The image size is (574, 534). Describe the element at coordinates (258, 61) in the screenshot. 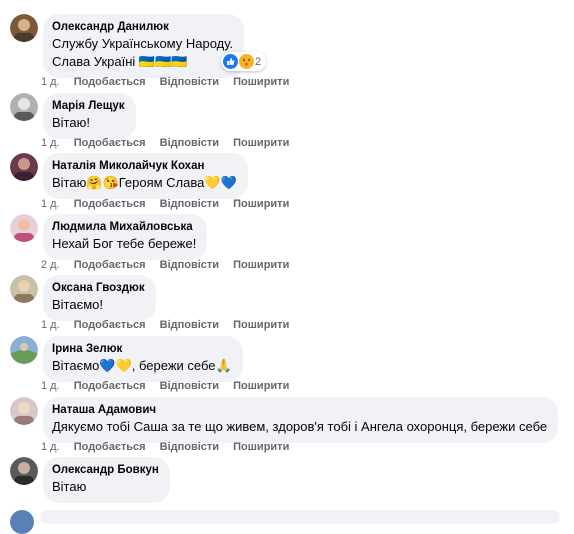

I see `reaction-count: 2` at that location.